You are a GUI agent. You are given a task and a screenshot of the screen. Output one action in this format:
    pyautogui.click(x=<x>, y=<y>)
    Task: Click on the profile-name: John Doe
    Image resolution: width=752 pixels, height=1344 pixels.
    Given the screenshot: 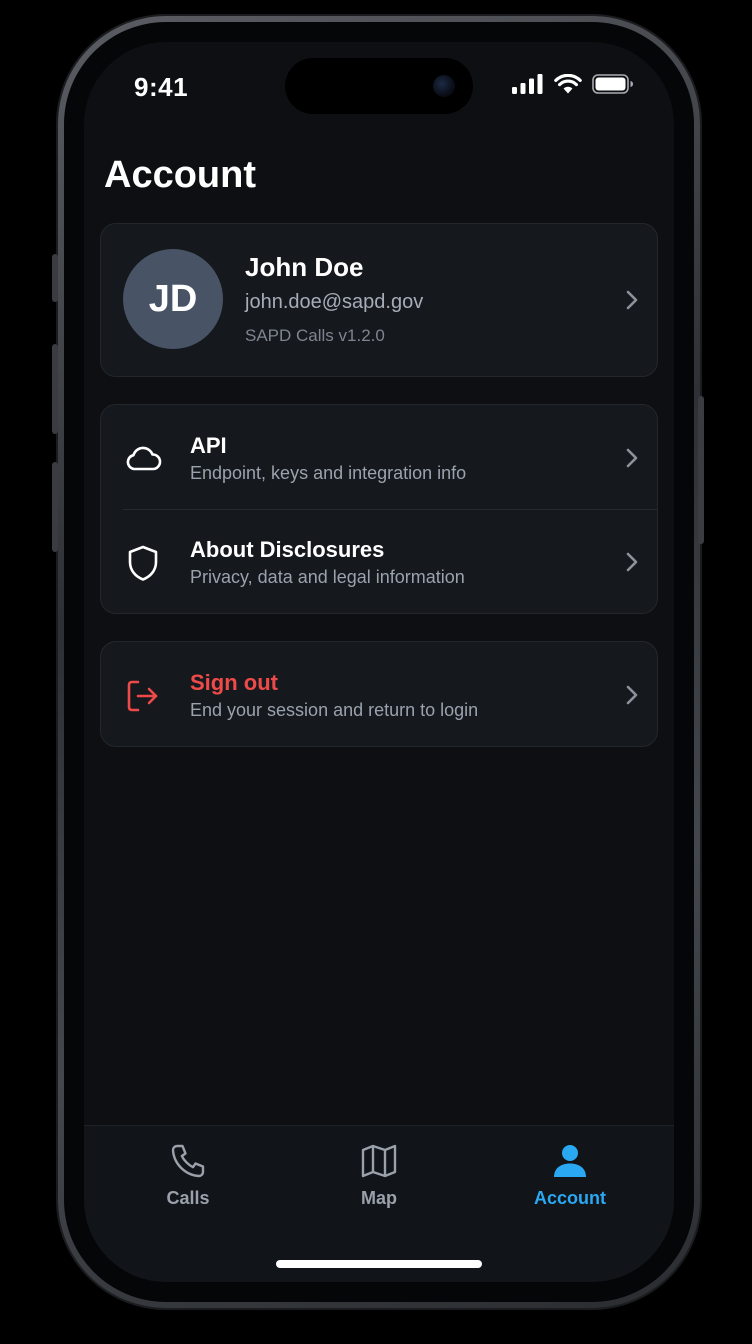 What is the action you would take?
    pyautogui.click(x=304, y=267)
    